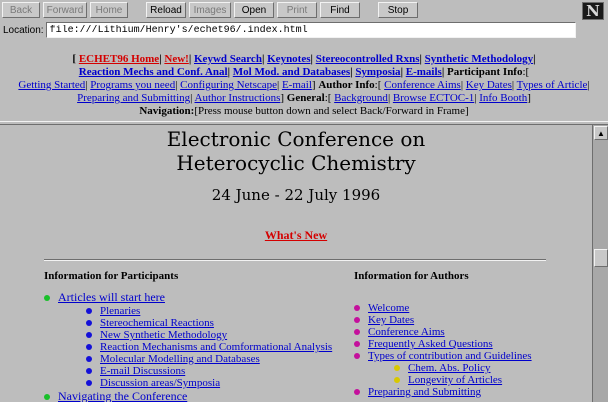  What do you see at coordinates (296, 195) in the screenshot?
I see `conference-dates: 24 June - 22 July 1996` at bounding box center [296, 195].